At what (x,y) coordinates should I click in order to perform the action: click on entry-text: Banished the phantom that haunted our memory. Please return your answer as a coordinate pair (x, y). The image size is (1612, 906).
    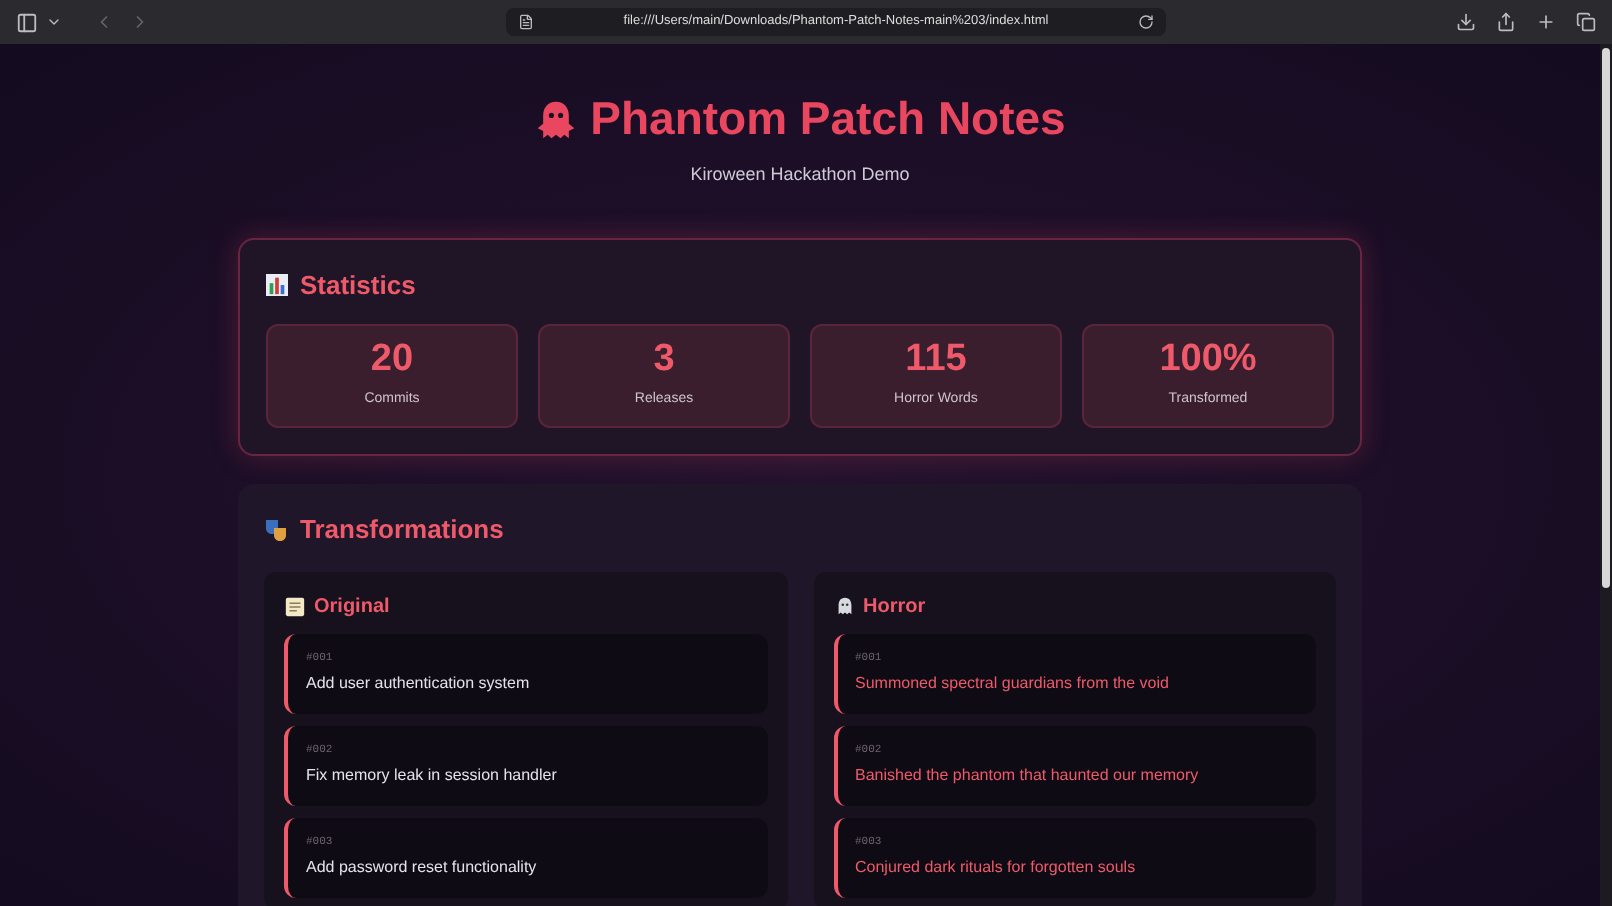
    Looking at the image, I should click on (1028, 776).